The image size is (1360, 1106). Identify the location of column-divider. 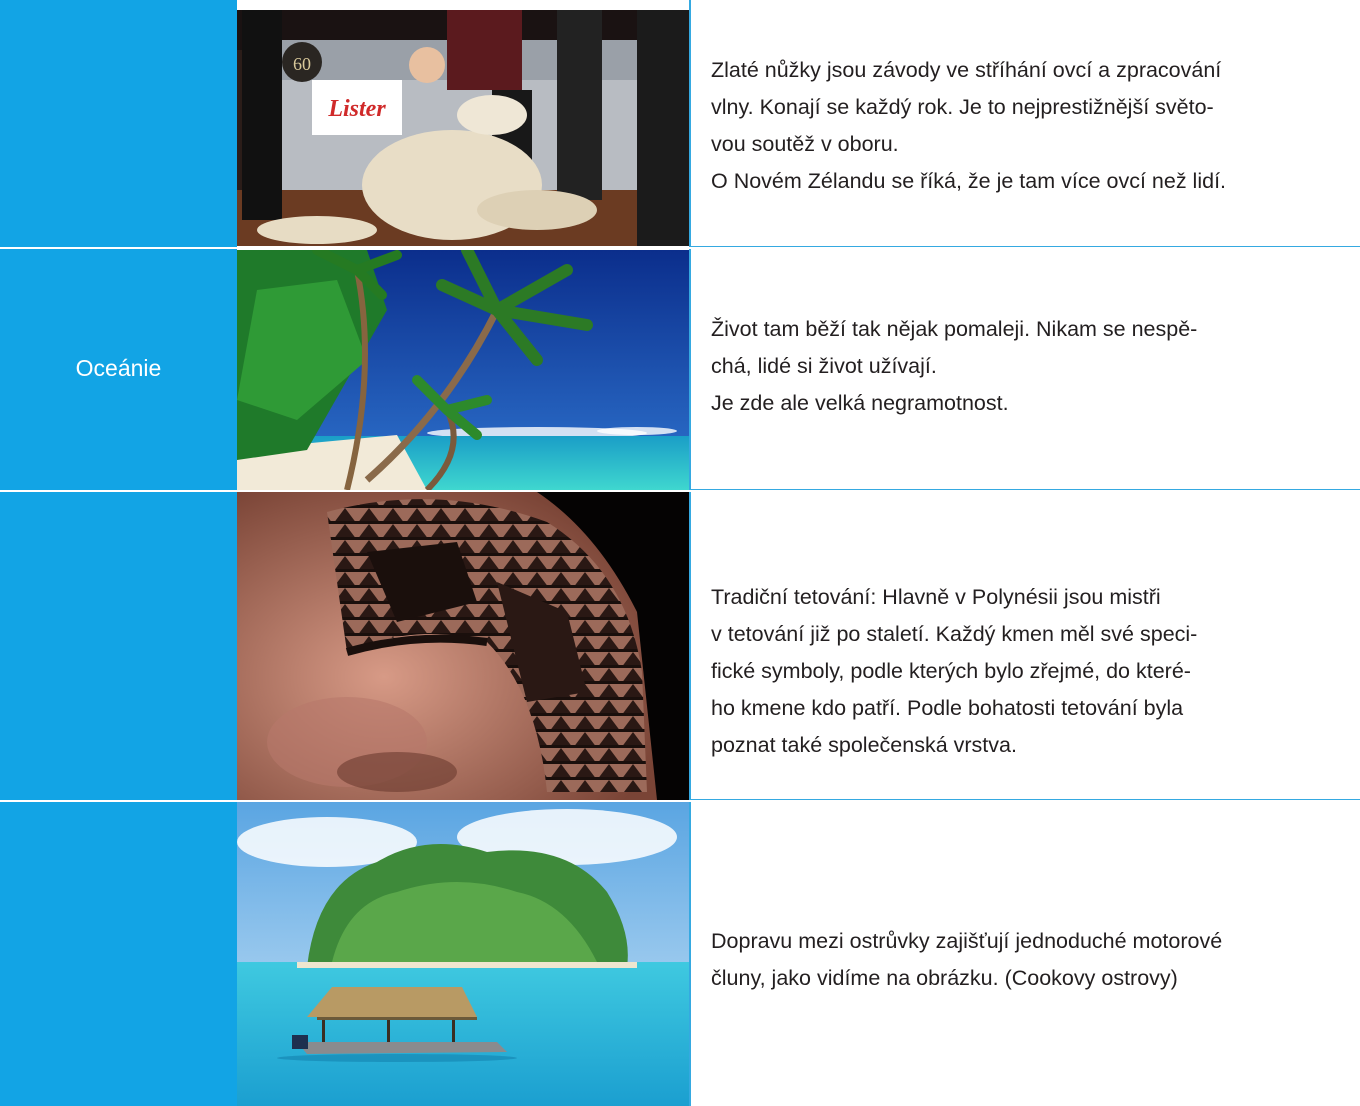
(690, 553).